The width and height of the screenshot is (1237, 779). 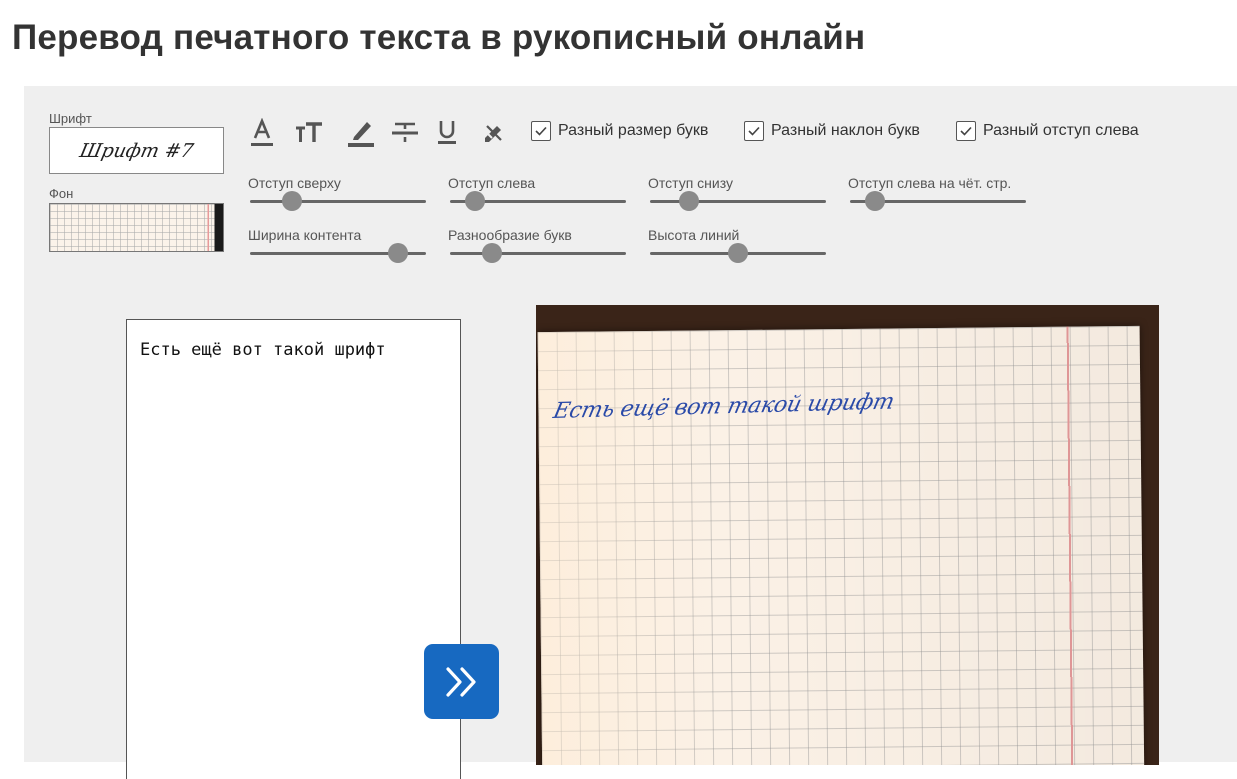 What do you see at coordinates (263, 350) in the screenshot?
I see `text-input-value: Есть ещё вот такой шрифт` at bounding box center [263, 350].